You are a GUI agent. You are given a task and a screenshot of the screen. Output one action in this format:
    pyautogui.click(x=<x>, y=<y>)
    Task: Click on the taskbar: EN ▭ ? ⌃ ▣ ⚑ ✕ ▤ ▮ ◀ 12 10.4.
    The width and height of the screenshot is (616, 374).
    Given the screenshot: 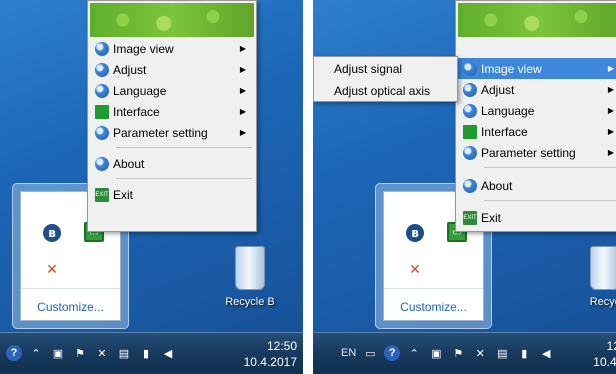 What is the action you would take?
    pyautogui.click(x=464, y=353)
    